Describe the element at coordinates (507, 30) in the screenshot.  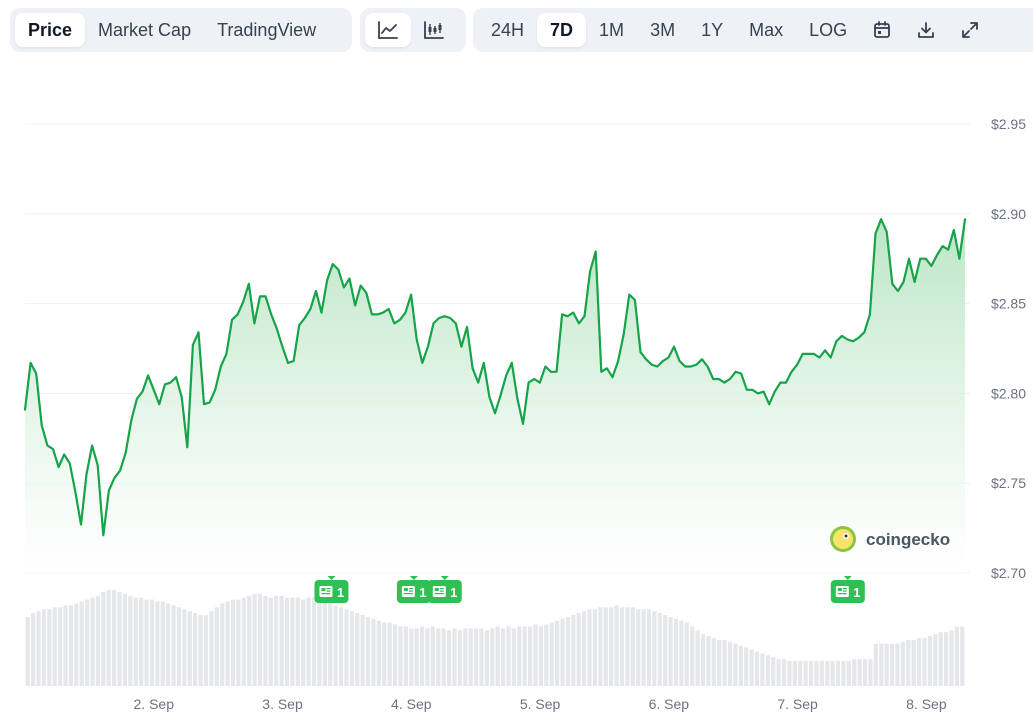
I see `range-24h: 24H` at that location.